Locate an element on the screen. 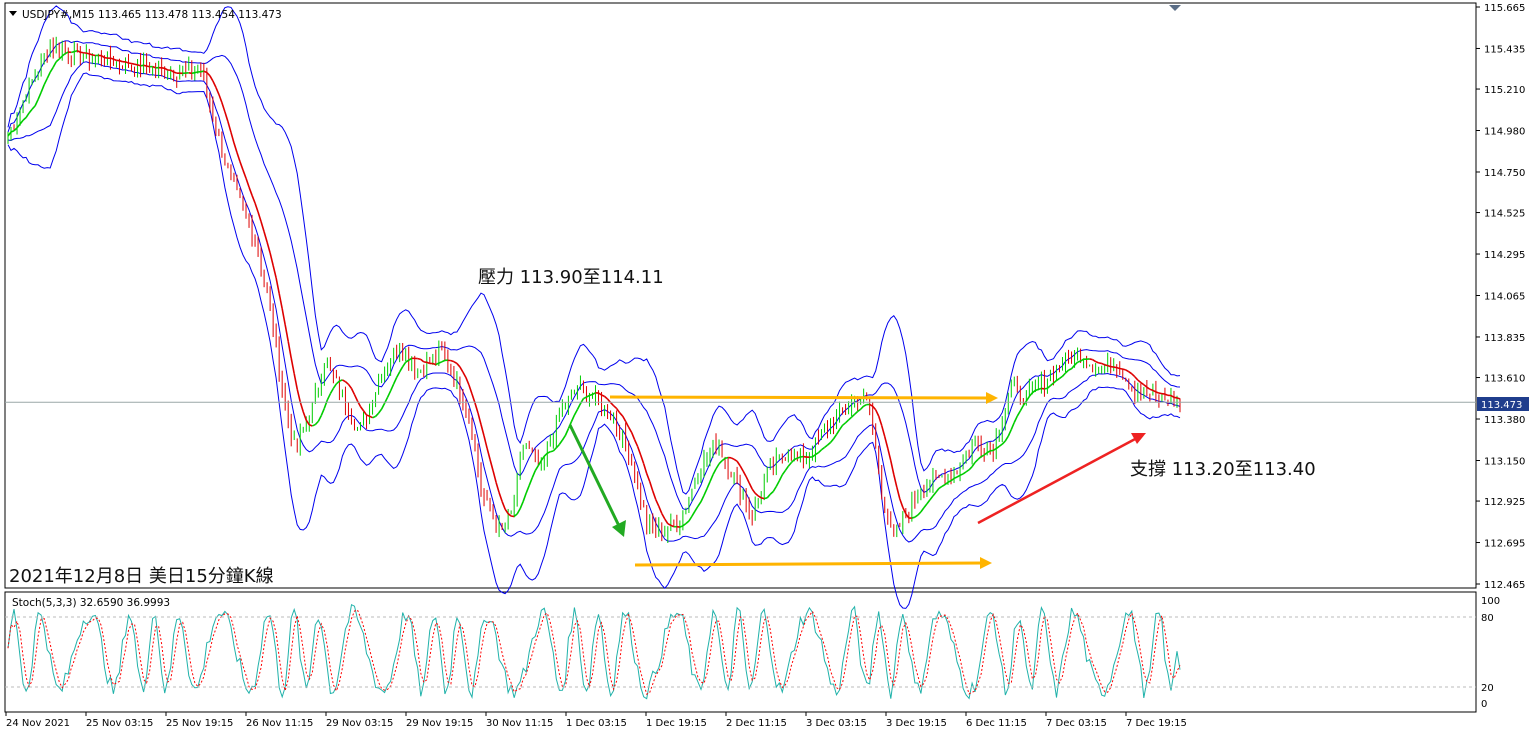  time-tick-label: 7 Dec 19:15 is located at coordinates (1156, 723).